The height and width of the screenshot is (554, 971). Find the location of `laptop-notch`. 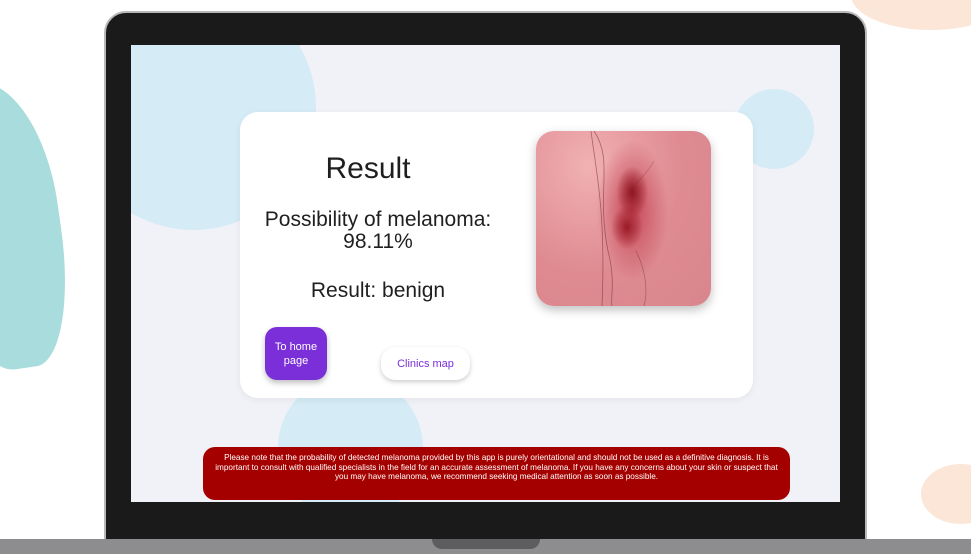

laptop-notch is located at coordinates (486, 544).